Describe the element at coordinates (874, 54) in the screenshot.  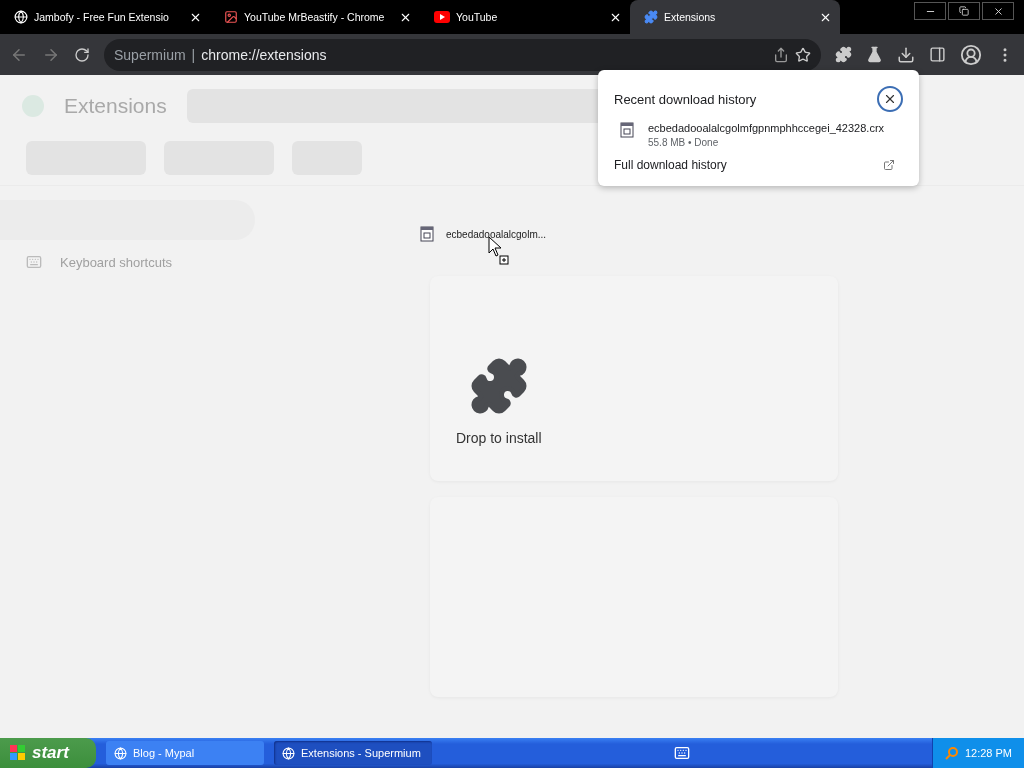
I see `flask-icon` at that location.